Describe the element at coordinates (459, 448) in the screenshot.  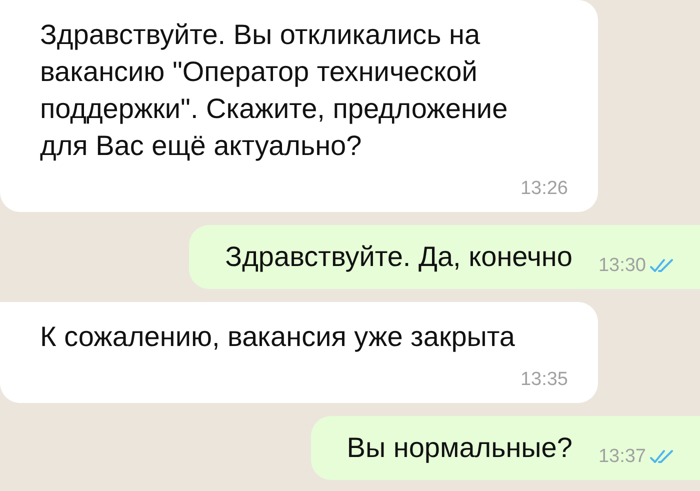
I see `message-text: Вы нормальные?` at that location.